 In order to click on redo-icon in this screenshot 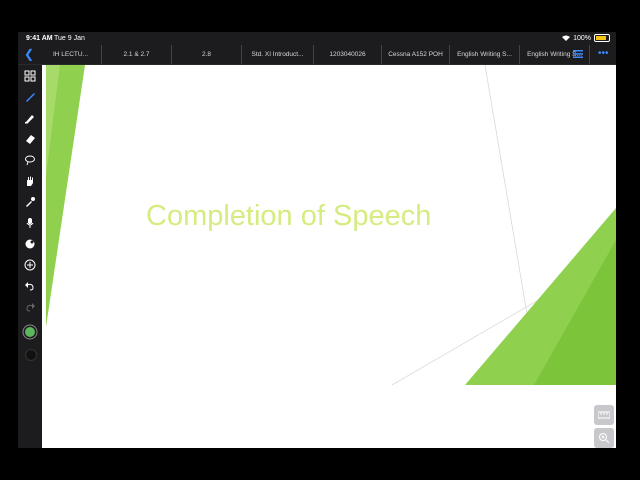, I will do `click(30, 307)`.